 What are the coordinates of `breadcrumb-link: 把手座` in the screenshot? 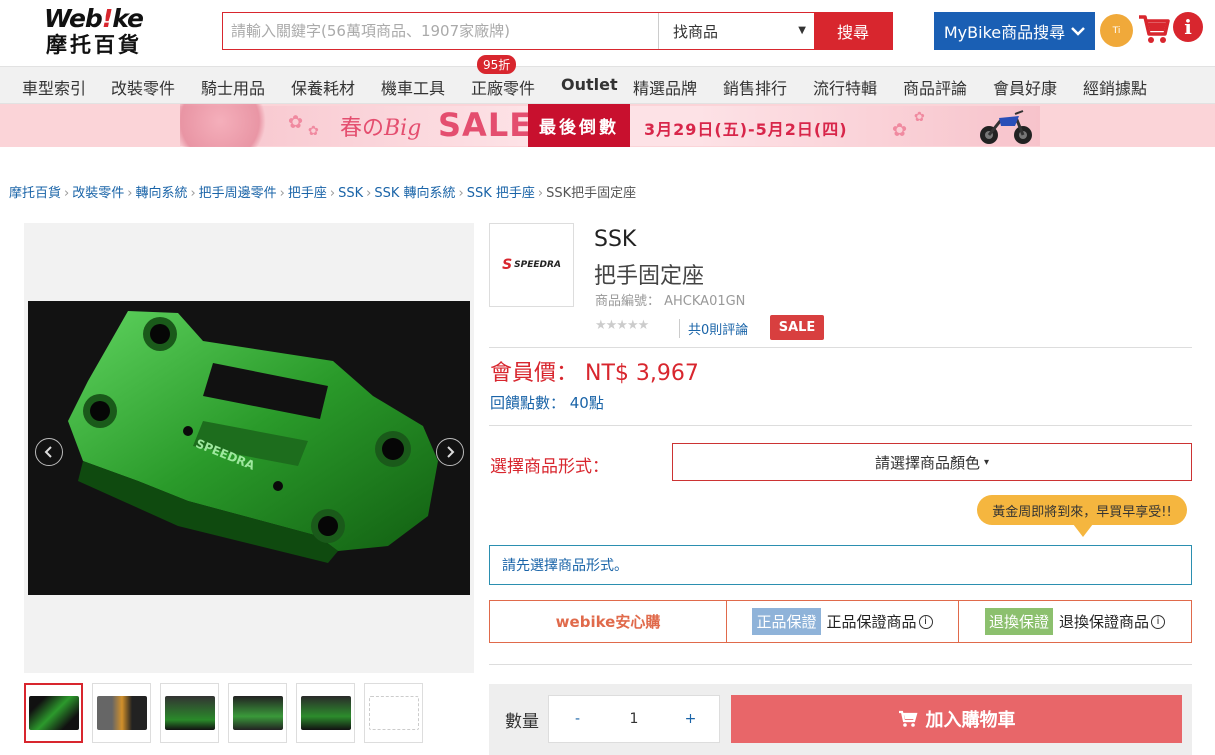 It's located at (307, 193).